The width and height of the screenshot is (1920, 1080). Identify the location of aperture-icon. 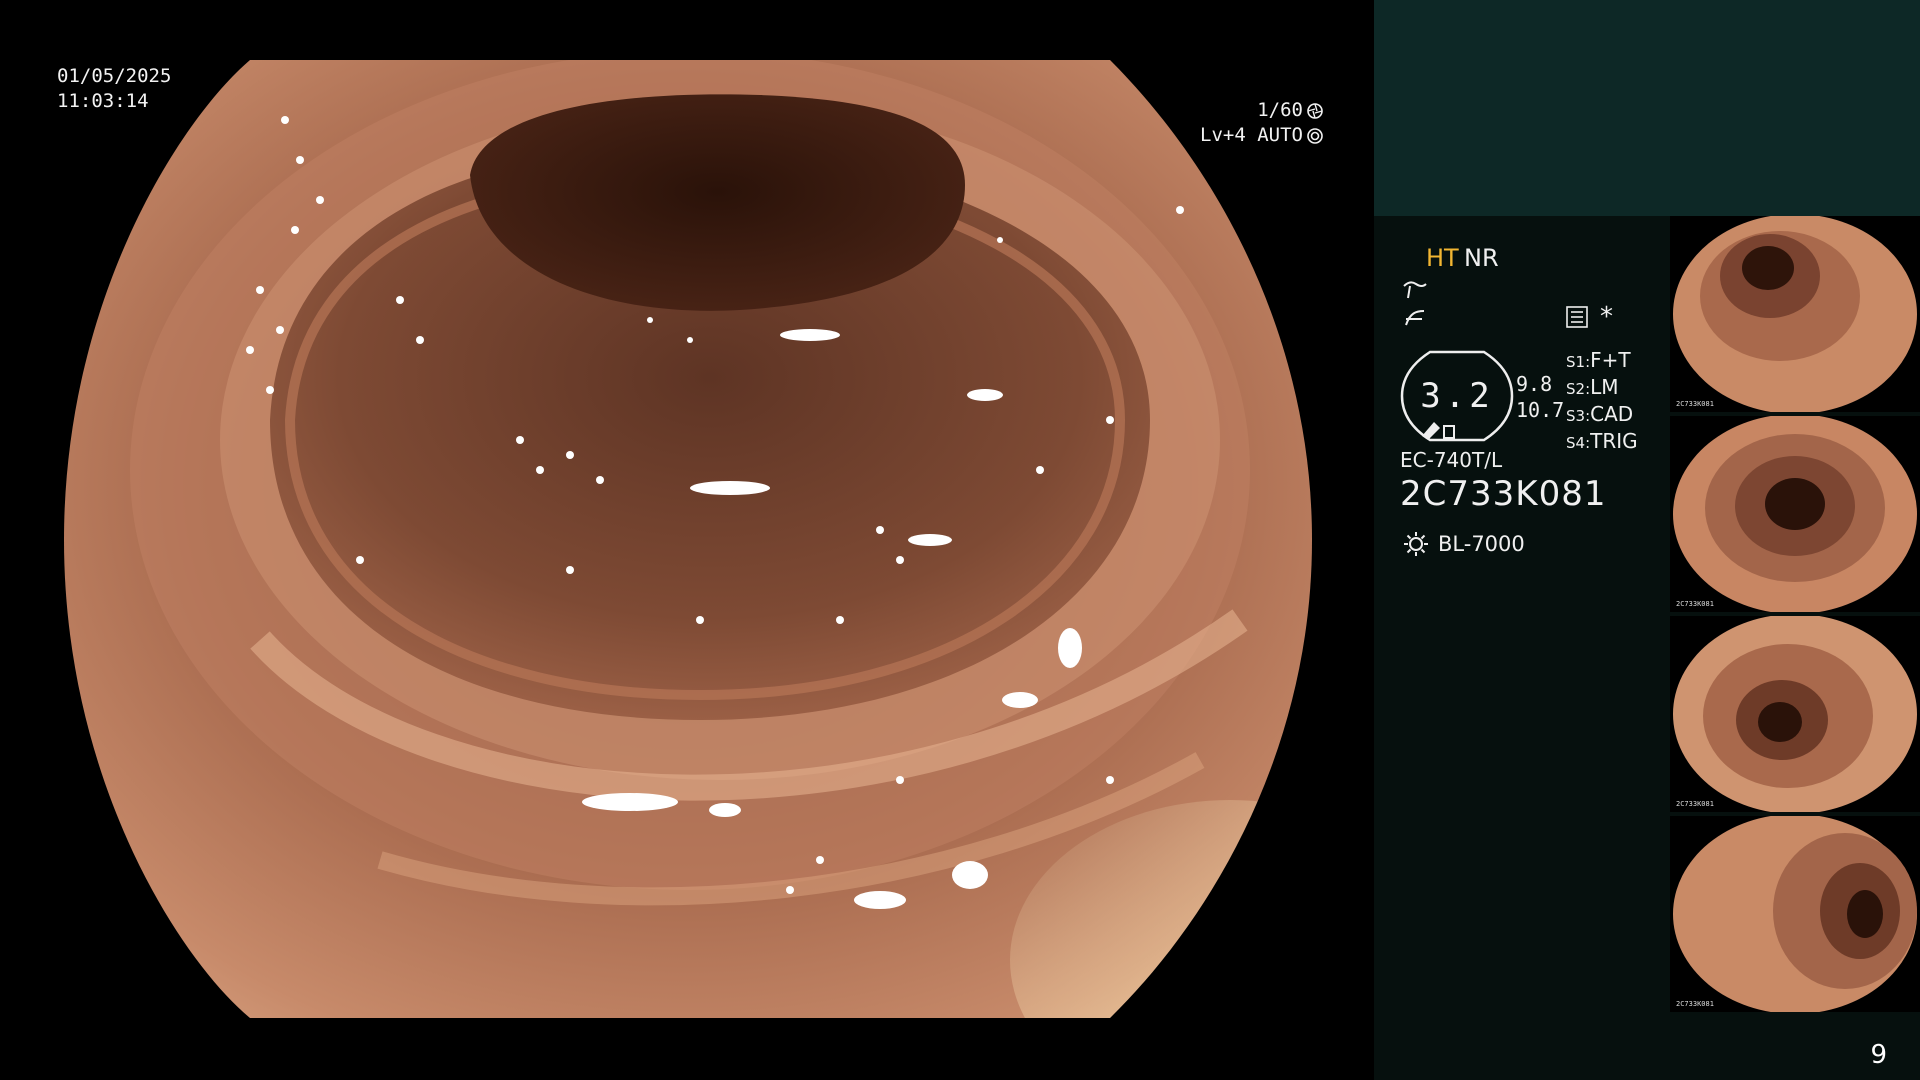
(1315, 110).